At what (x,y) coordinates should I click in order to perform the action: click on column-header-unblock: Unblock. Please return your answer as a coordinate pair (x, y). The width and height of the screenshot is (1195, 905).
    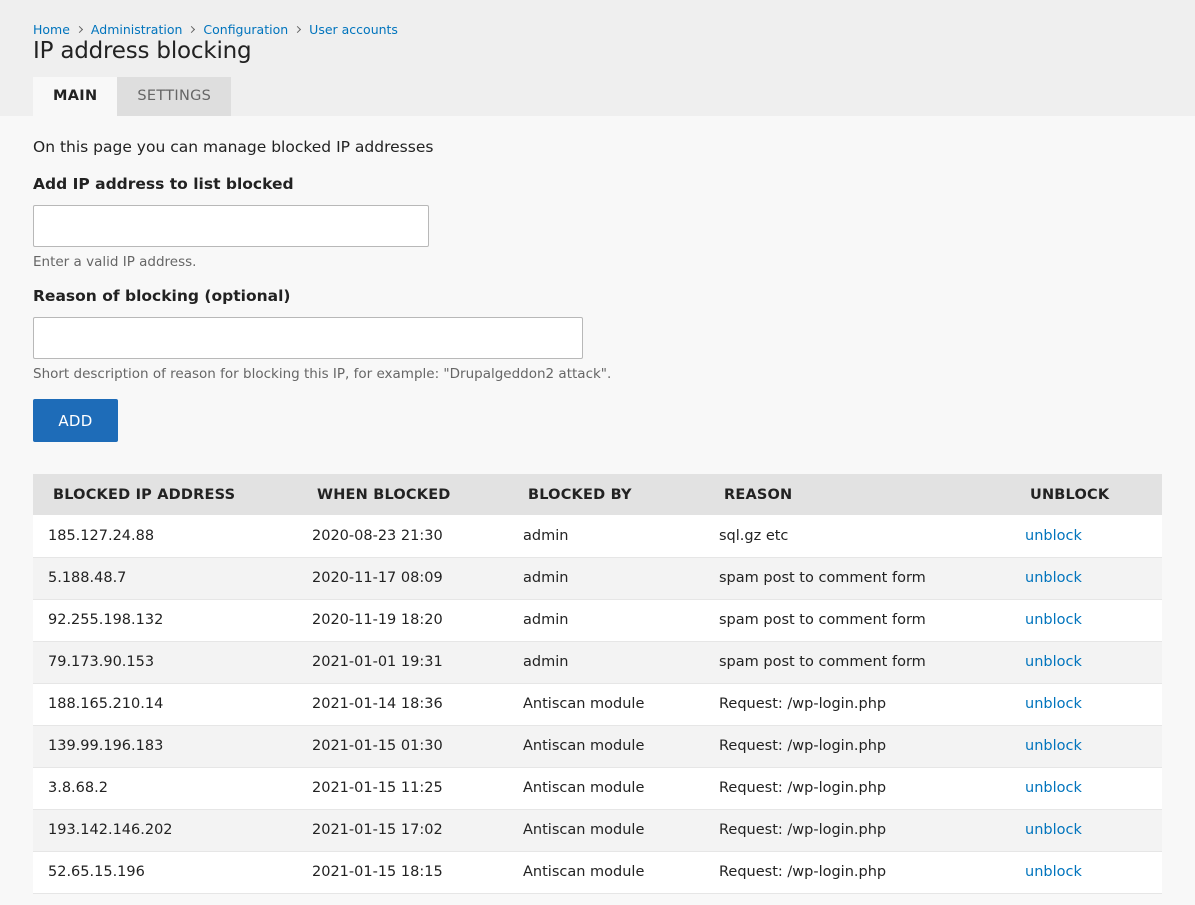
    Looking at the image, I should click on (1070, 494).